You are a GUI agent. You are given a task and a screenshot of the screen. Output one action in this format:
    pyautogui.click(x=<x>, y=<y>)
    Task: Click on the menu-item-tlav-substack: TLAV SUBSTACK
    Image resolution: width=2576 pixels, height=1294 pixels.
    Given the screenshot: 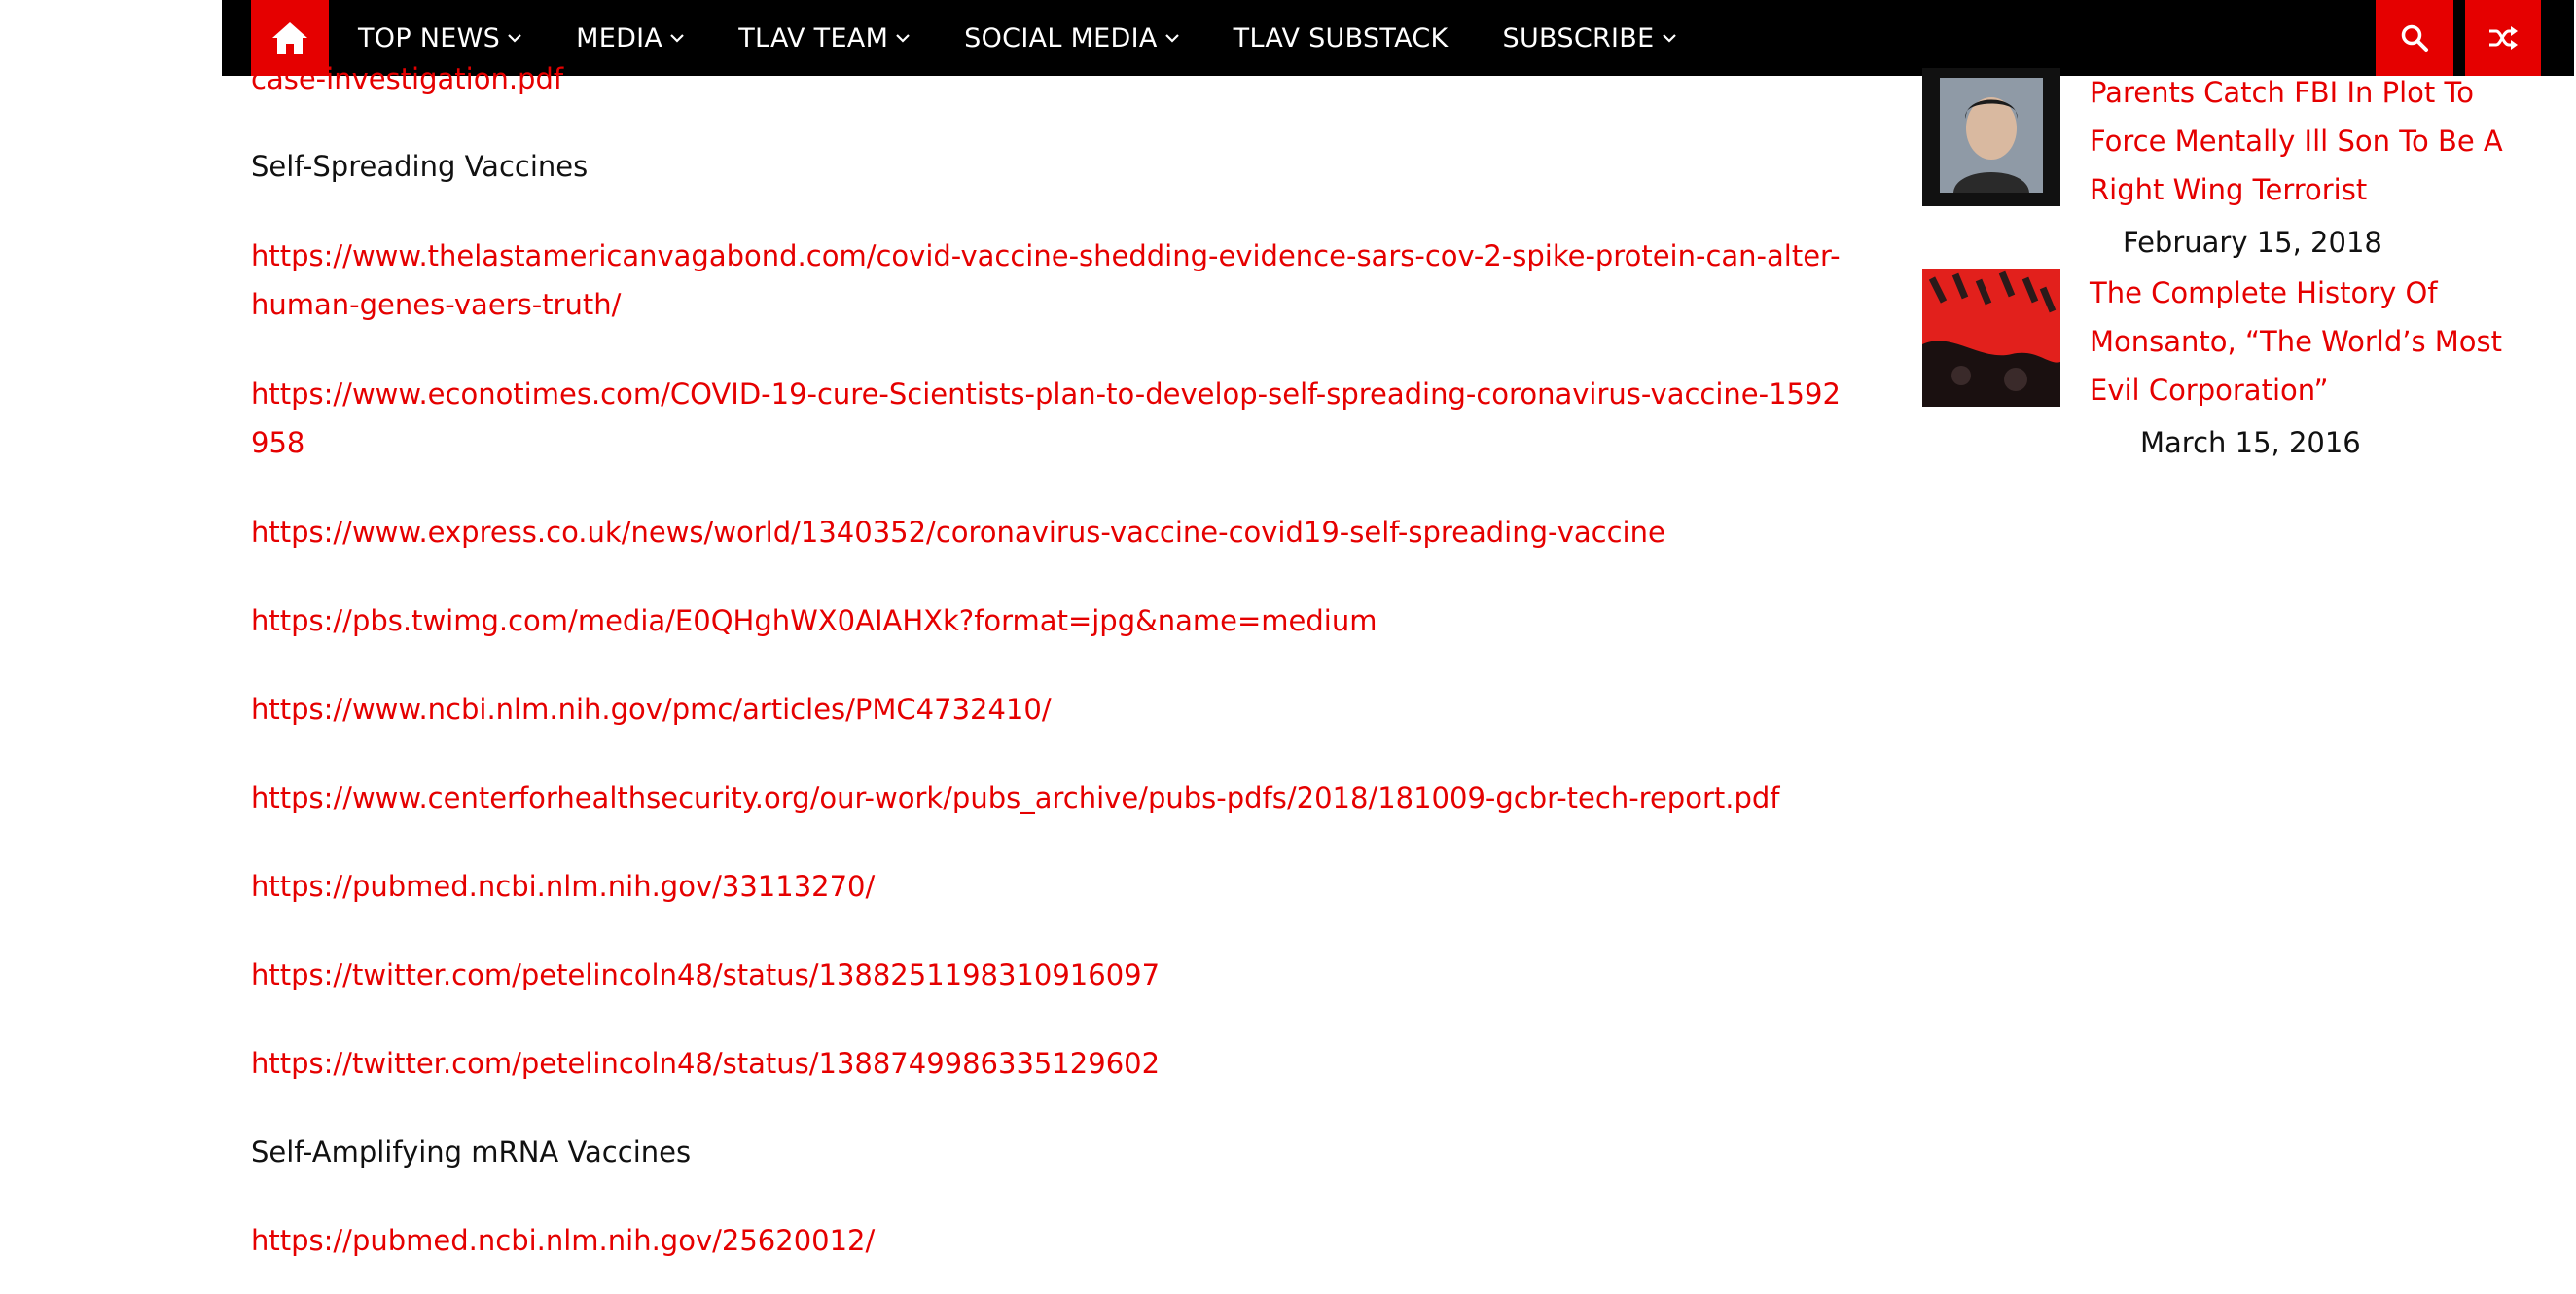 What is the action you would take?
    pyautogui.click(x=1341, y=38)
    